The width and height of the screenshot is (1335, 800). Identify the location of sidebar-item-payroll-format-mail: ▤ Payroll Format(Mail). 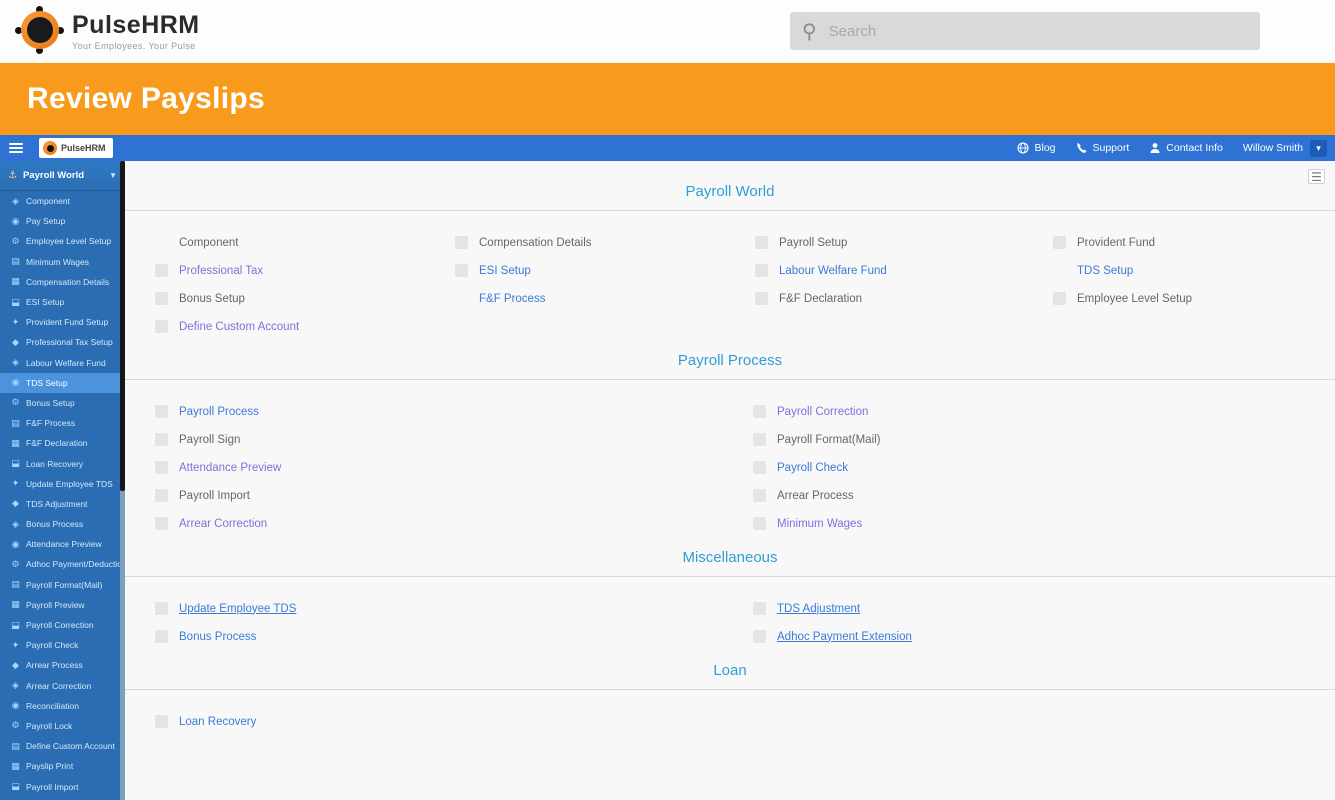
(62, 585).